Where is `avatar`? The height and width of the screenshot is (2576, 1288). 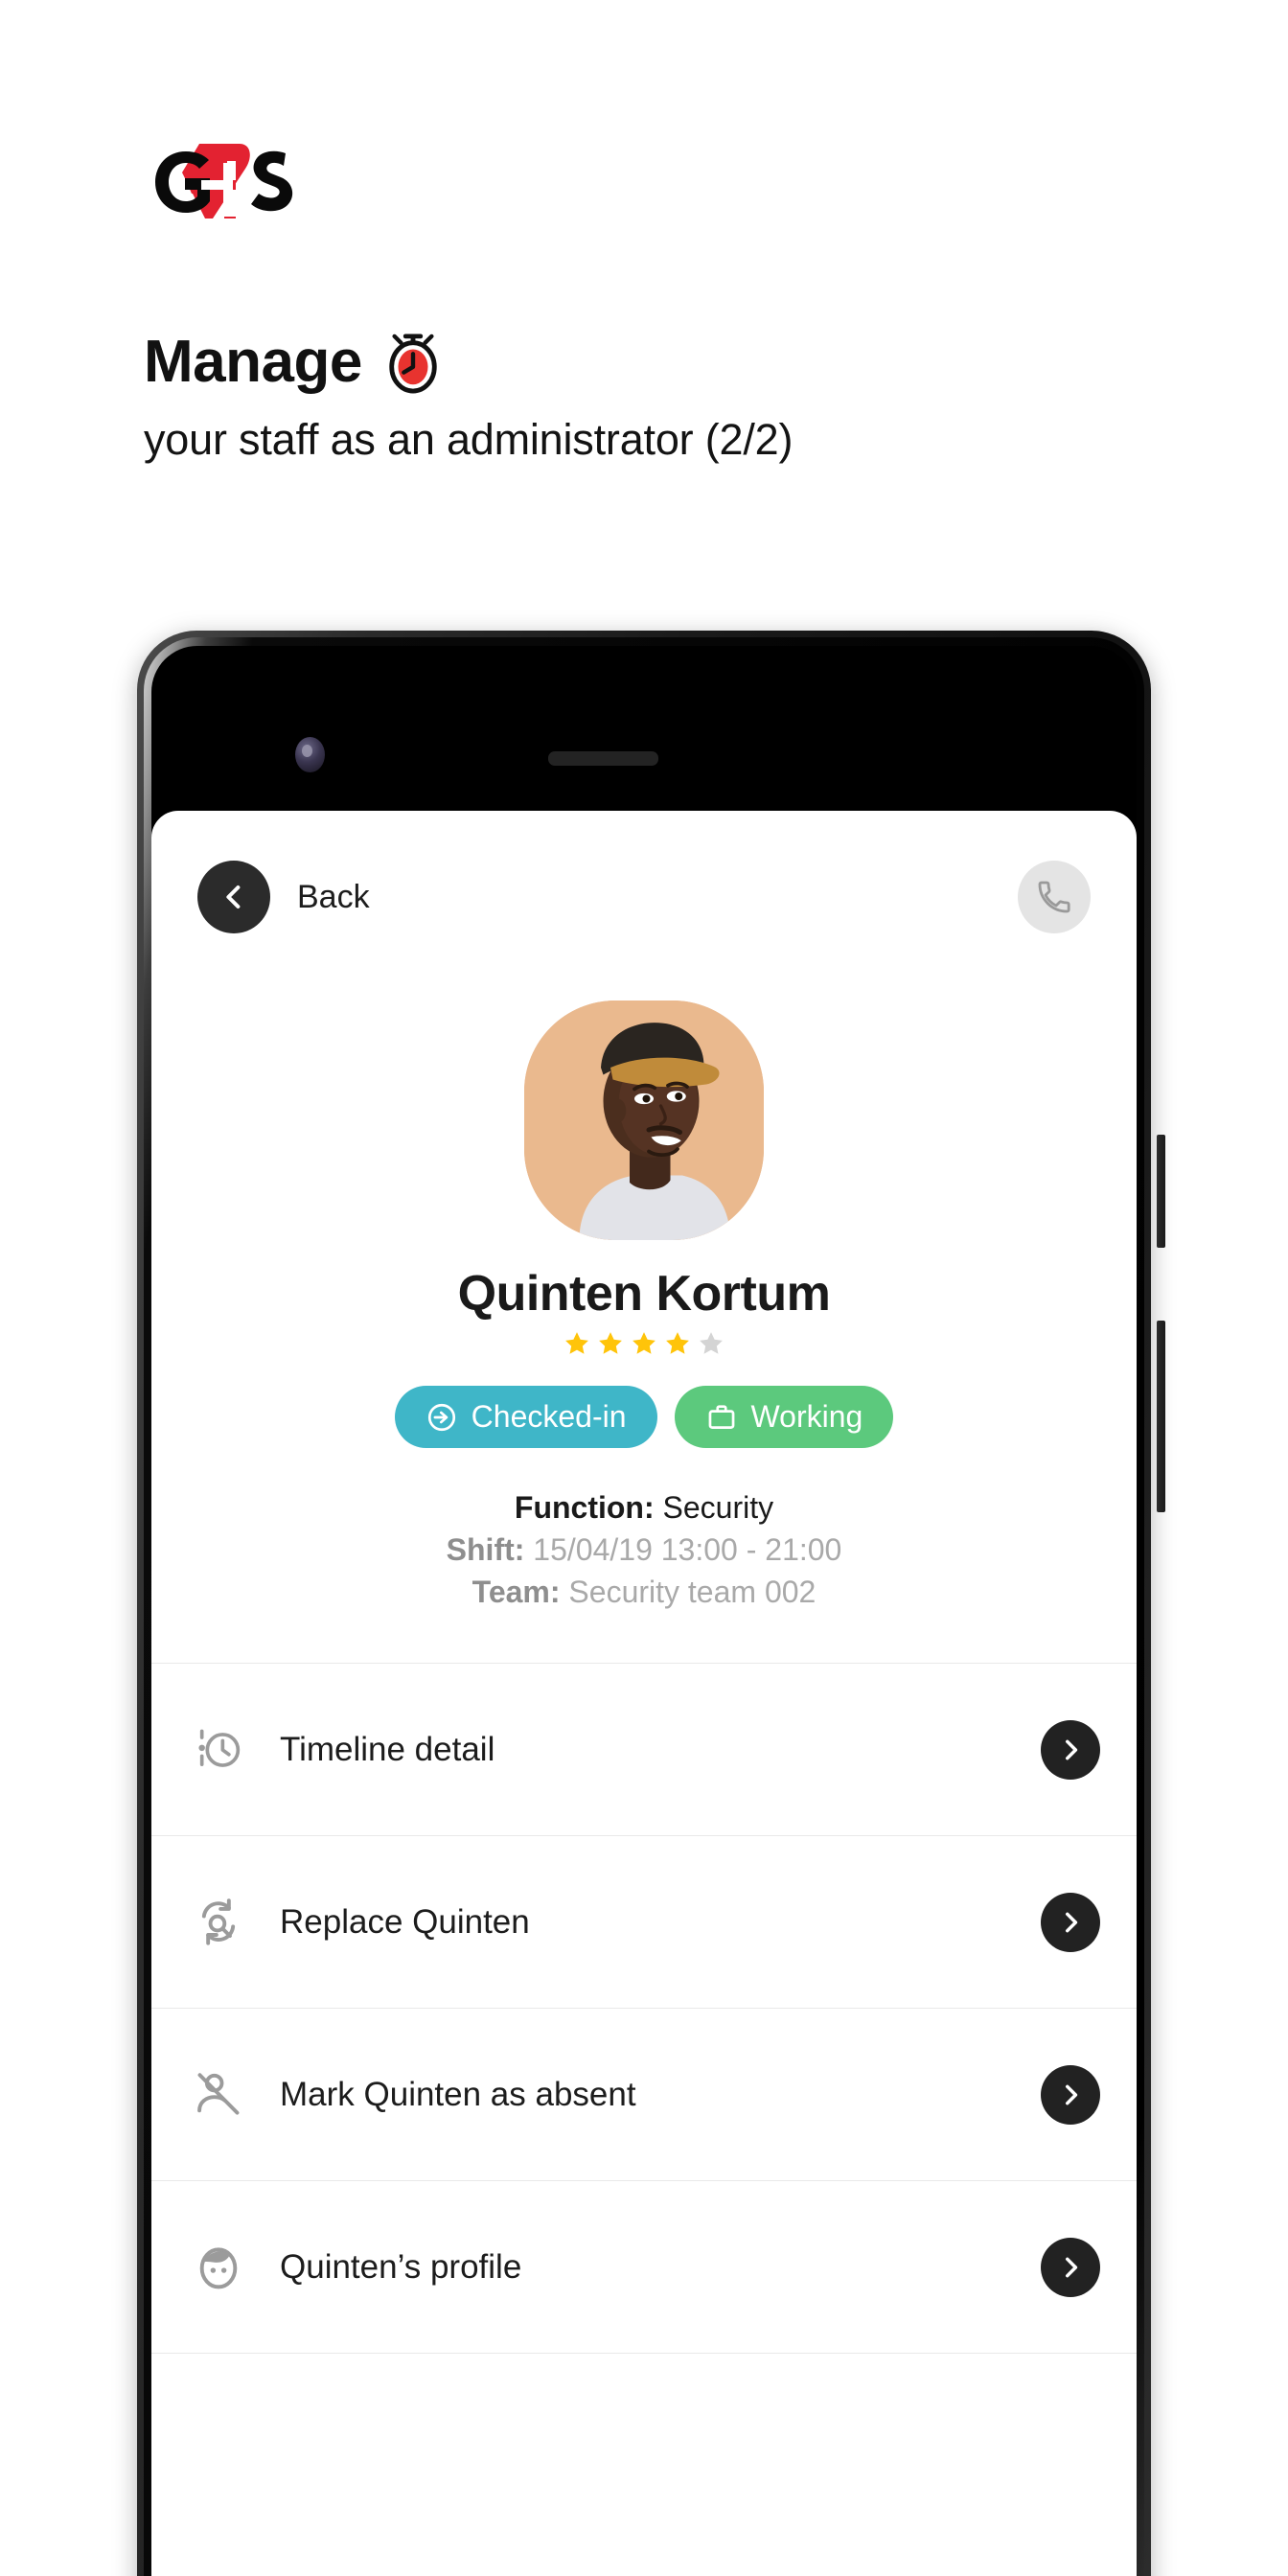 avatar is located at coordinates (644, 1120).